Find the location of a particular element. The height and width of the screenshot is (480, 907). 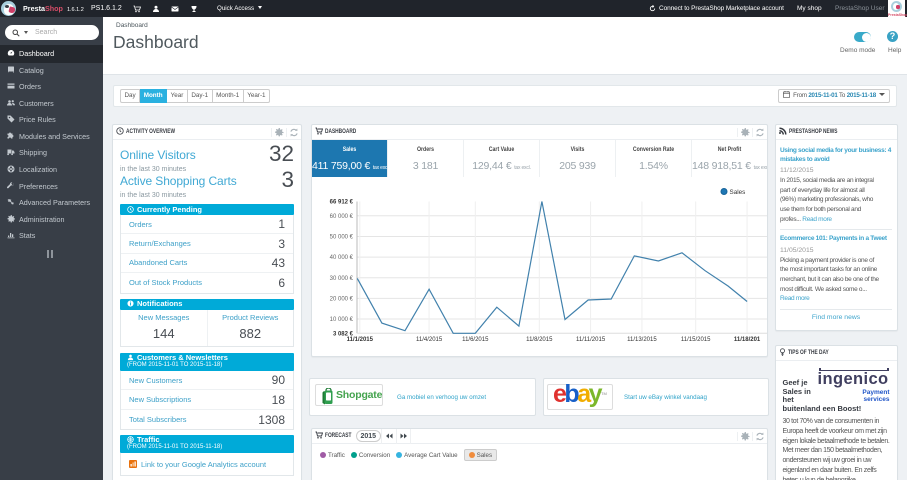

svg-text: 11/18/201 is located at coordinates (747, 340).